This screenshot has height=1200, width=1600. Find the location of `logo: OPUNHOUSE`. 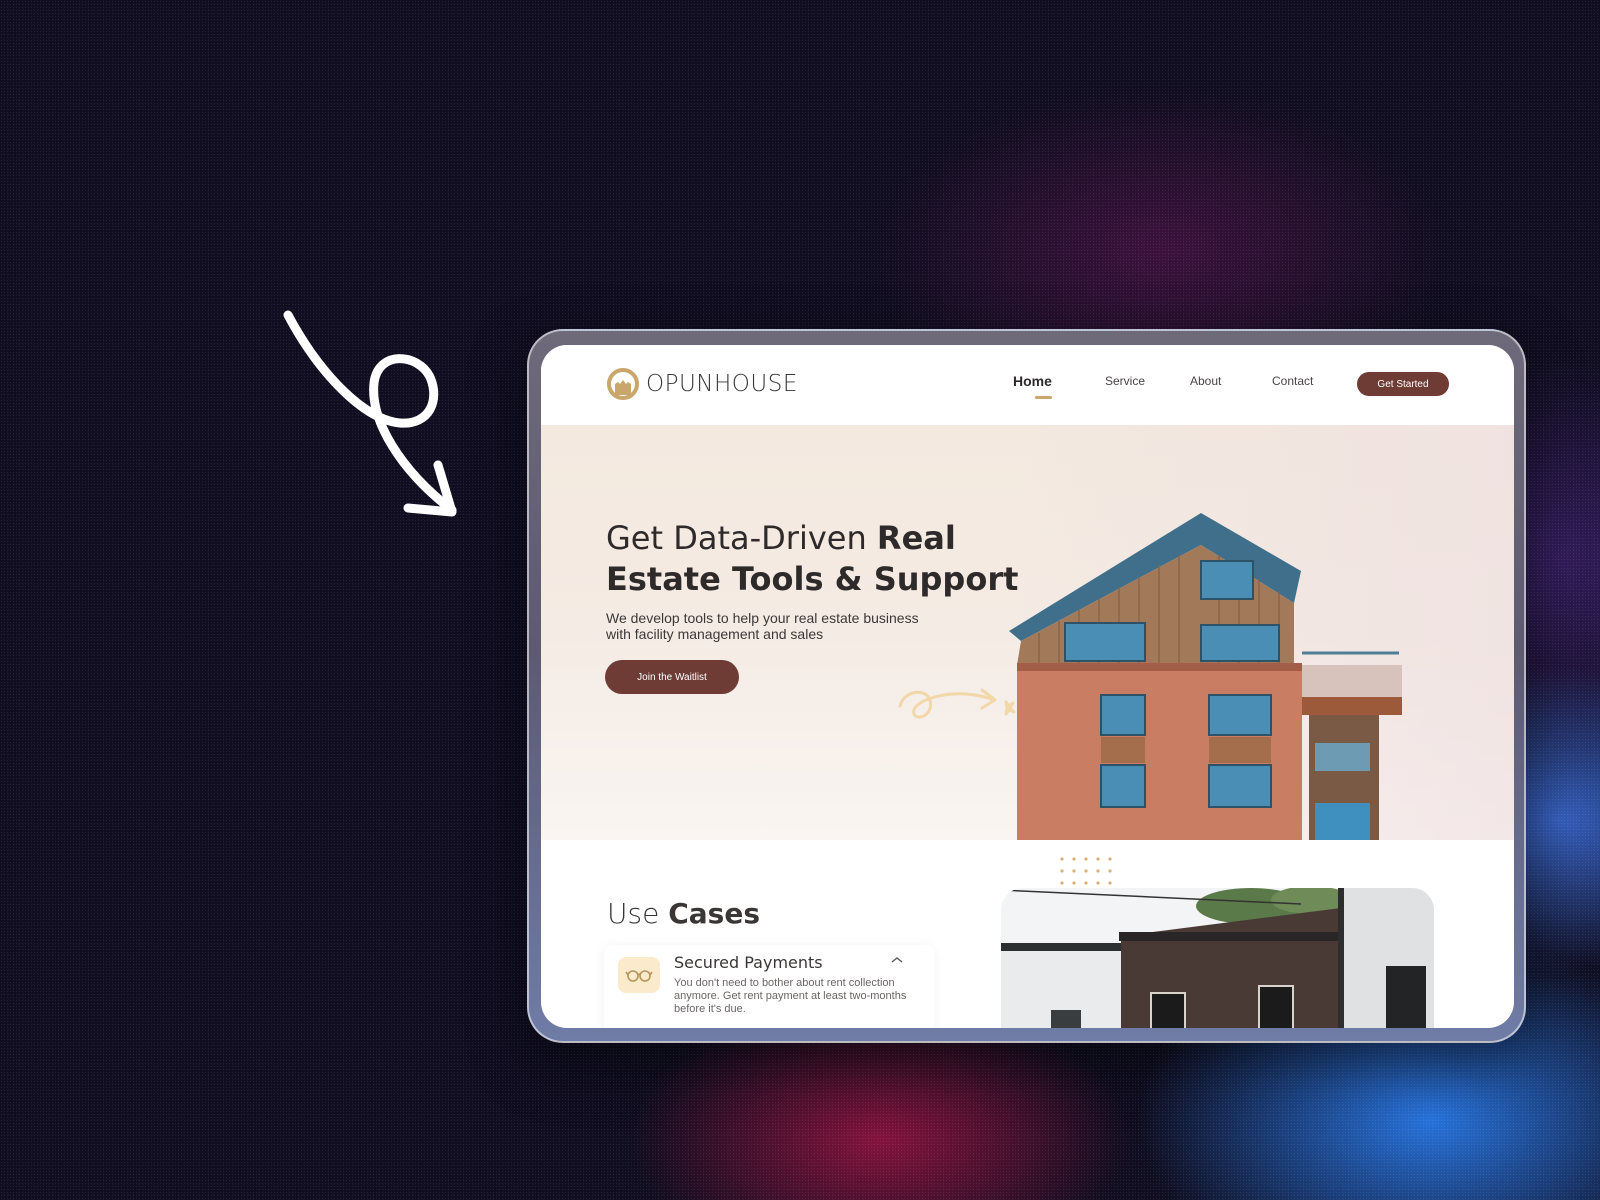

logo: OPUNHOUSE is located at coordinates (702, 384).